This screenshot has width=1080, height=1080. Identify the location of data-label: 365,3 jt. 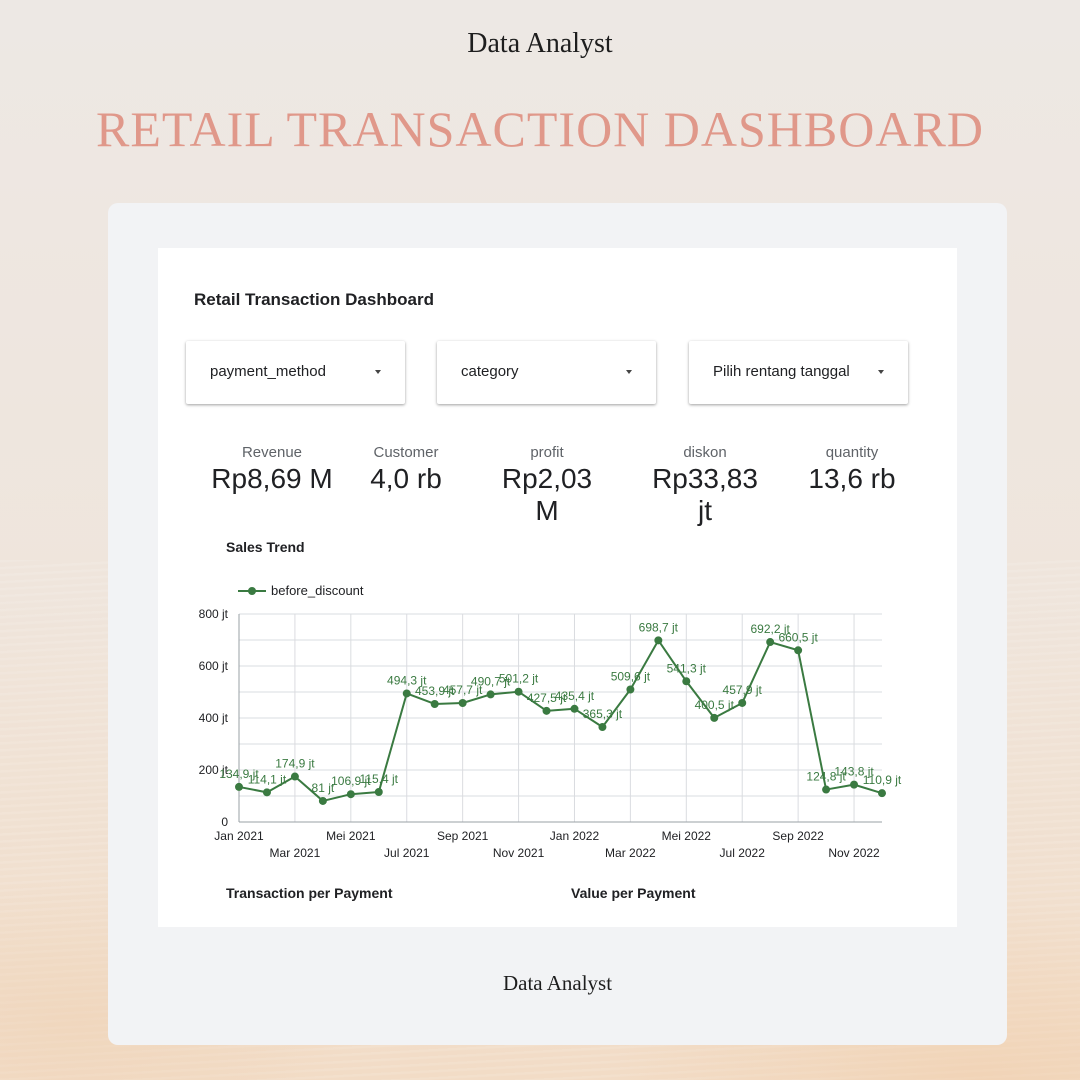
(603, 714).